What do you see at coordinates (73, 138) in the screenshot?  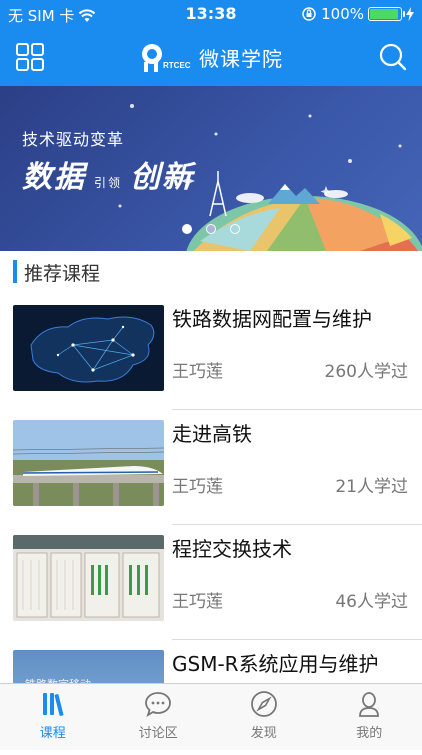 I see `banner-subtitle: 技术驱动变革` at bounding box center [73, 138].